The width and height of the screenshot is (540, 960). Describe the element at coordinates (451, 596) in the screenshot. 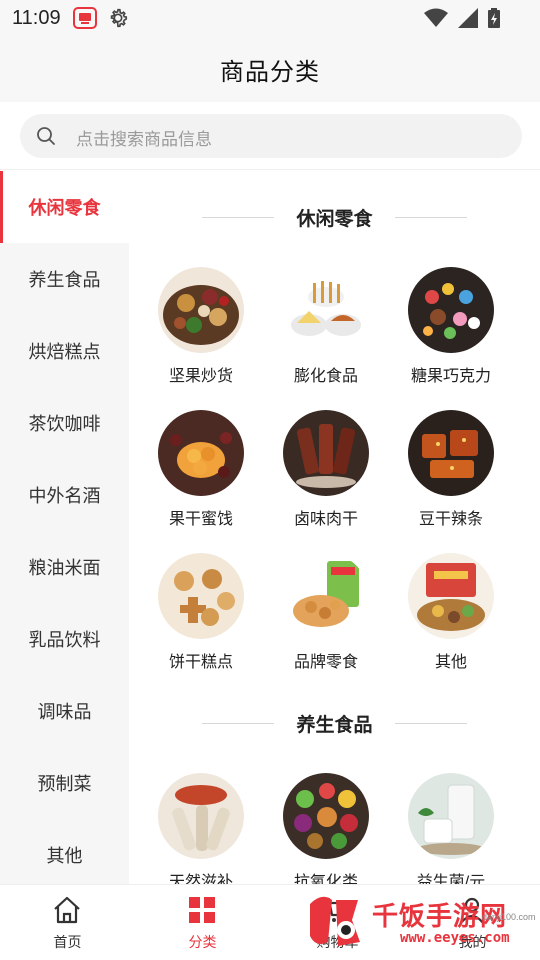

I see `other-snacks-image` at that location.